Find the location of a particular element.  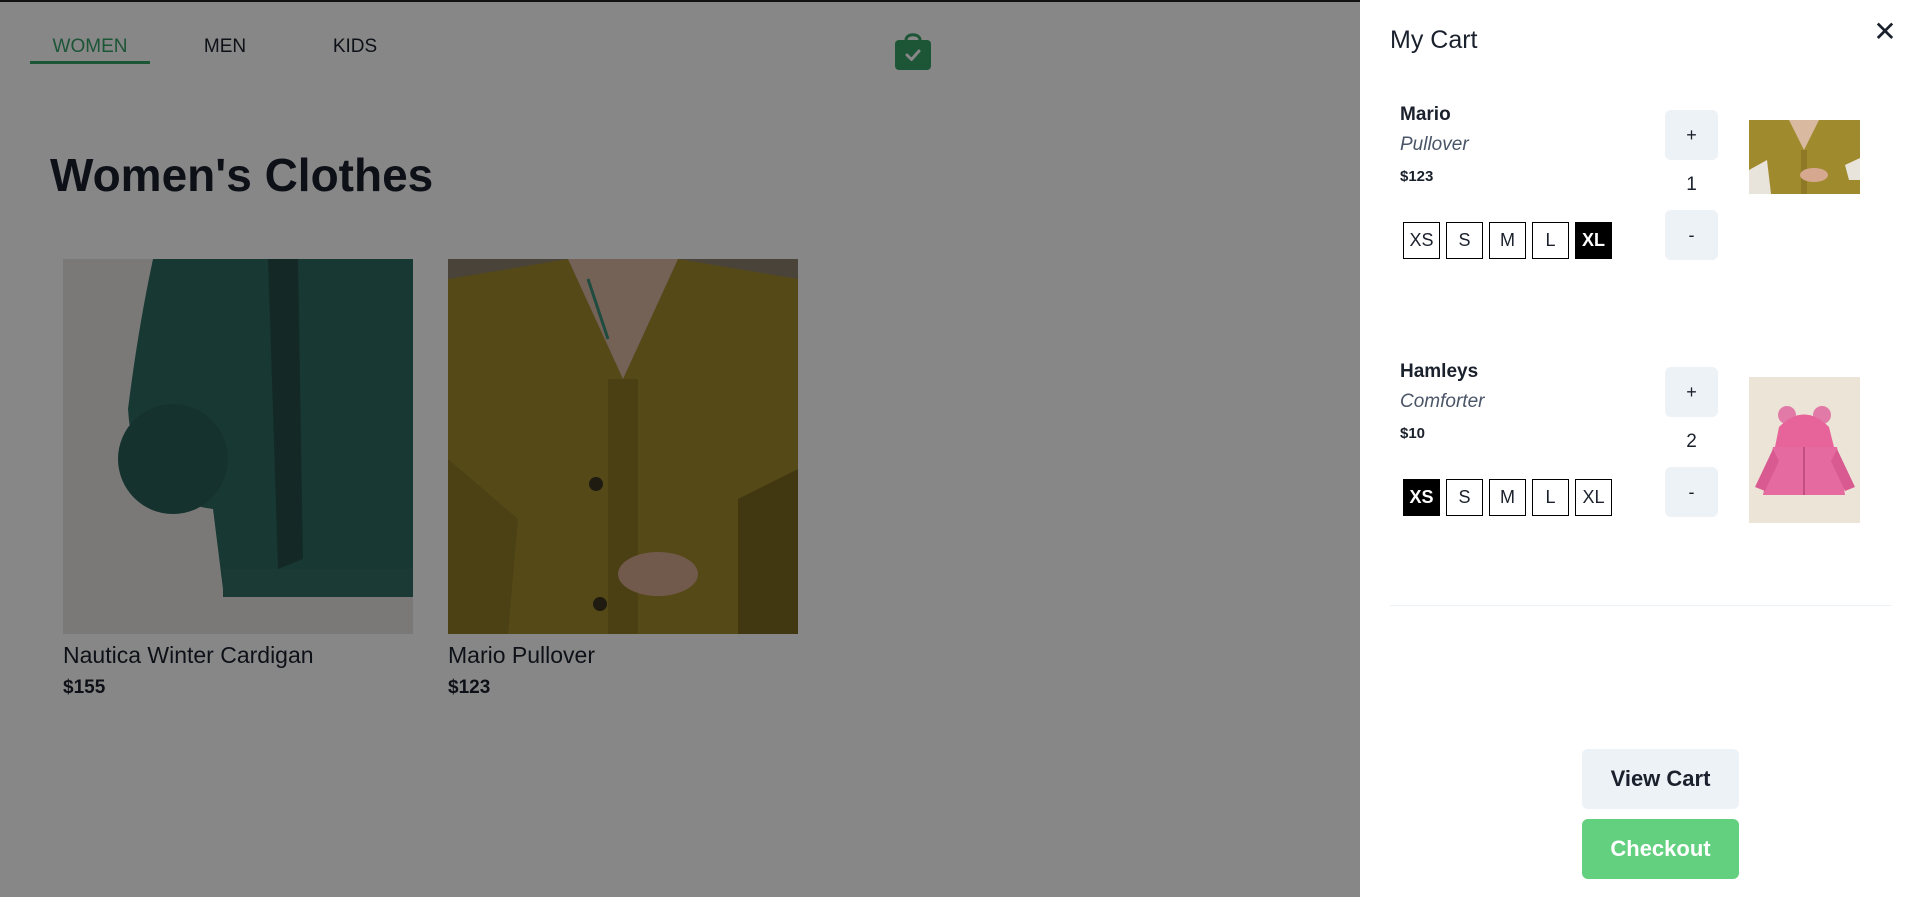

cart-item-name: Pullover is located at coordinates (1434, 144).